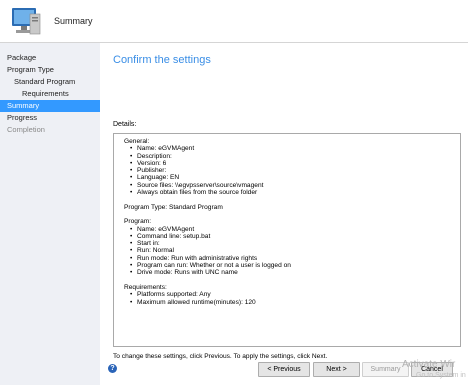  Describe the element at coordinates (184, 273) in the screenshot. I see `list-item: • Drive mode: Runs with UNC name` at that location.